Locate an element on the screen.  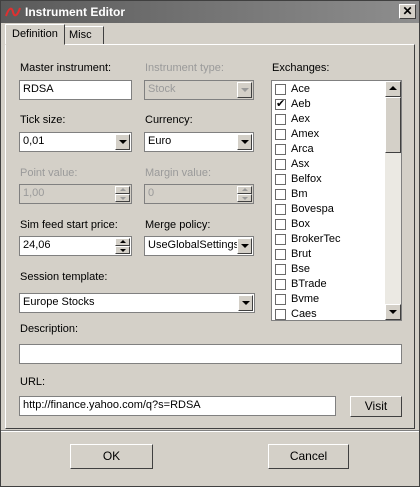
tab-misc: Misc is located at coordinates (83, 35).